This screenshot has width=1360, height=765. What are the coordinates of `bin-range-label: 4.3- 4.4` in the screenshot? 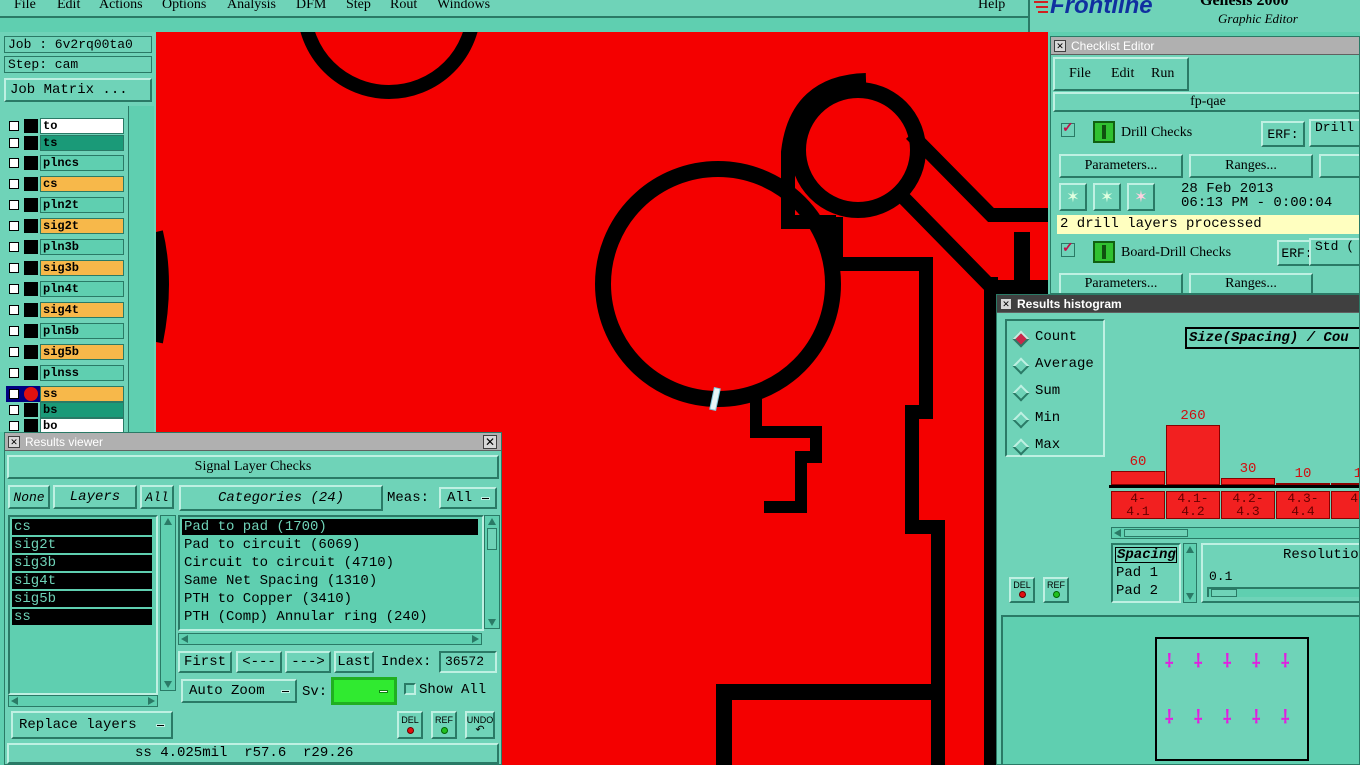 It's located at (1303, 505).